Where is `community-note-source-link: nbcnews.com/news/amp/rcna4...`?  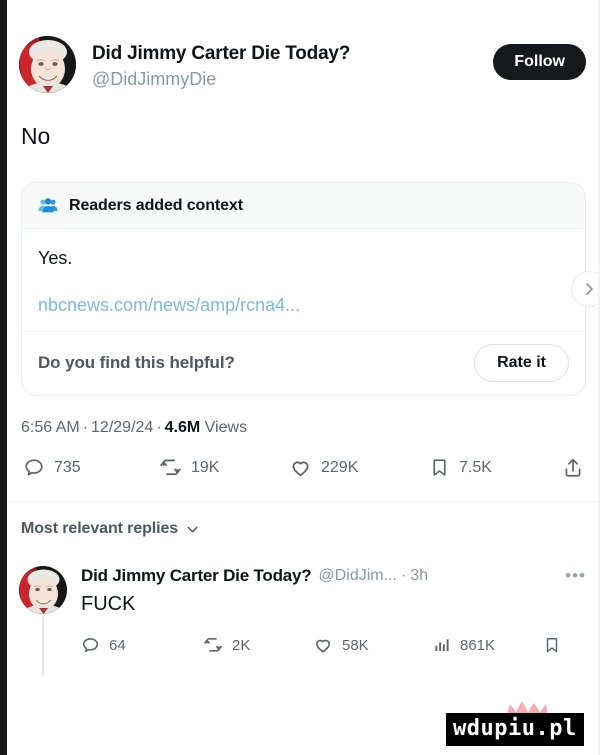
community-note-source-link: nbcnews.com/news/amp/rcna4... is located at coordinates (303, 305).